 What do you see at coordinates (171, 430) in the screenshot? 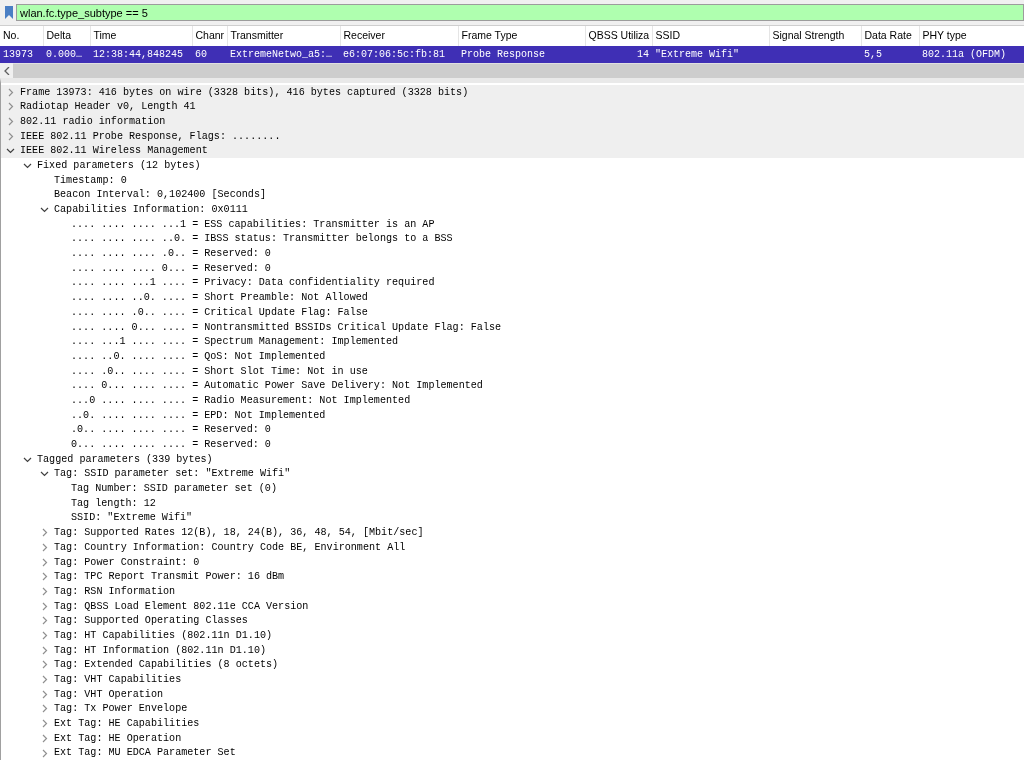
I see `tree-item: .0.. .... .... .... = Reserved: 0` at bounding box center [171, 430].